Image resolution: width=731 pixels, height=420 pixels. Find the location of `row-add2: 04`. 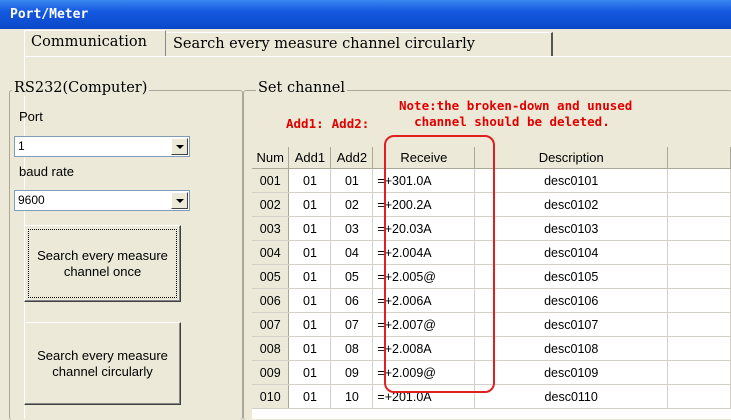

row-add2: 04 is located at coordinates (352, 252).